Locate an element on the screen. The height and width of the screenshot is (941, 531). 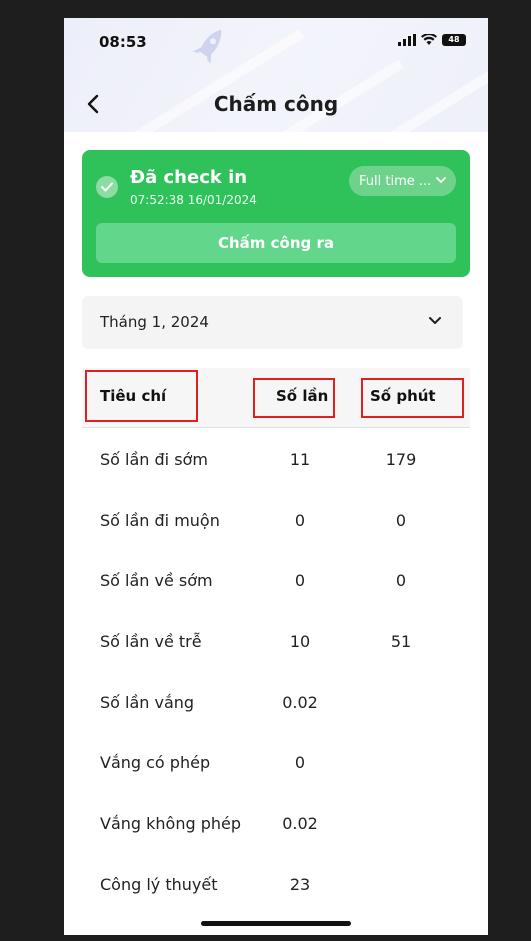
table-header: Tiêu chí Số lần Số phút is located at coordinates (276, 398).